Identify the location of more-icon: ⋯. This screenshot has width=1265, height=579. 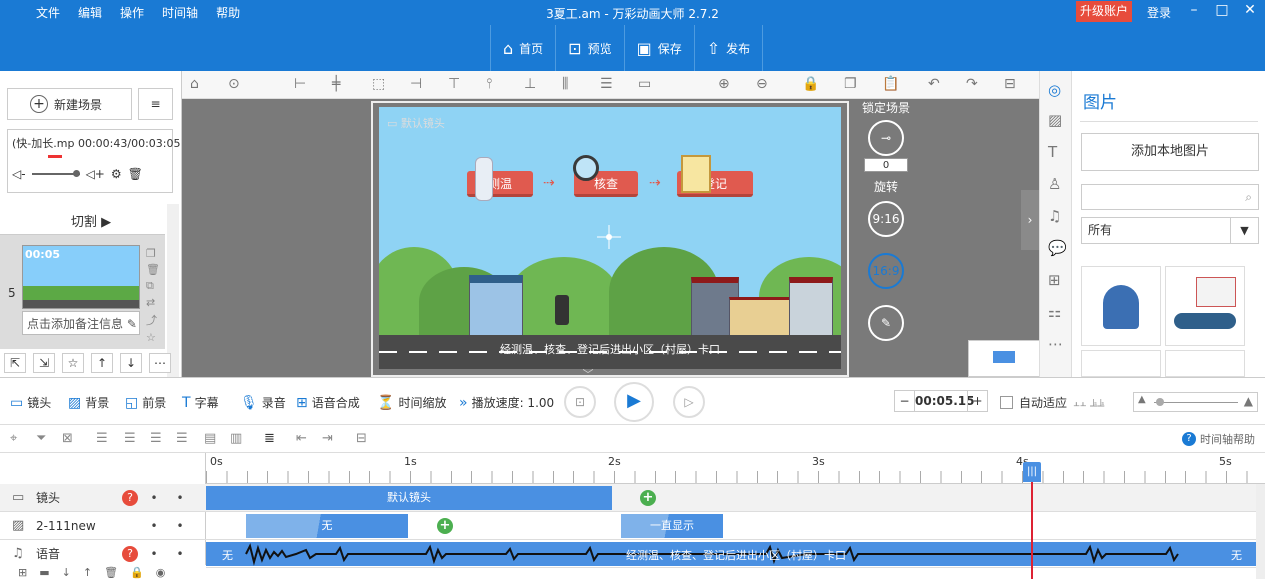
(160, 363).